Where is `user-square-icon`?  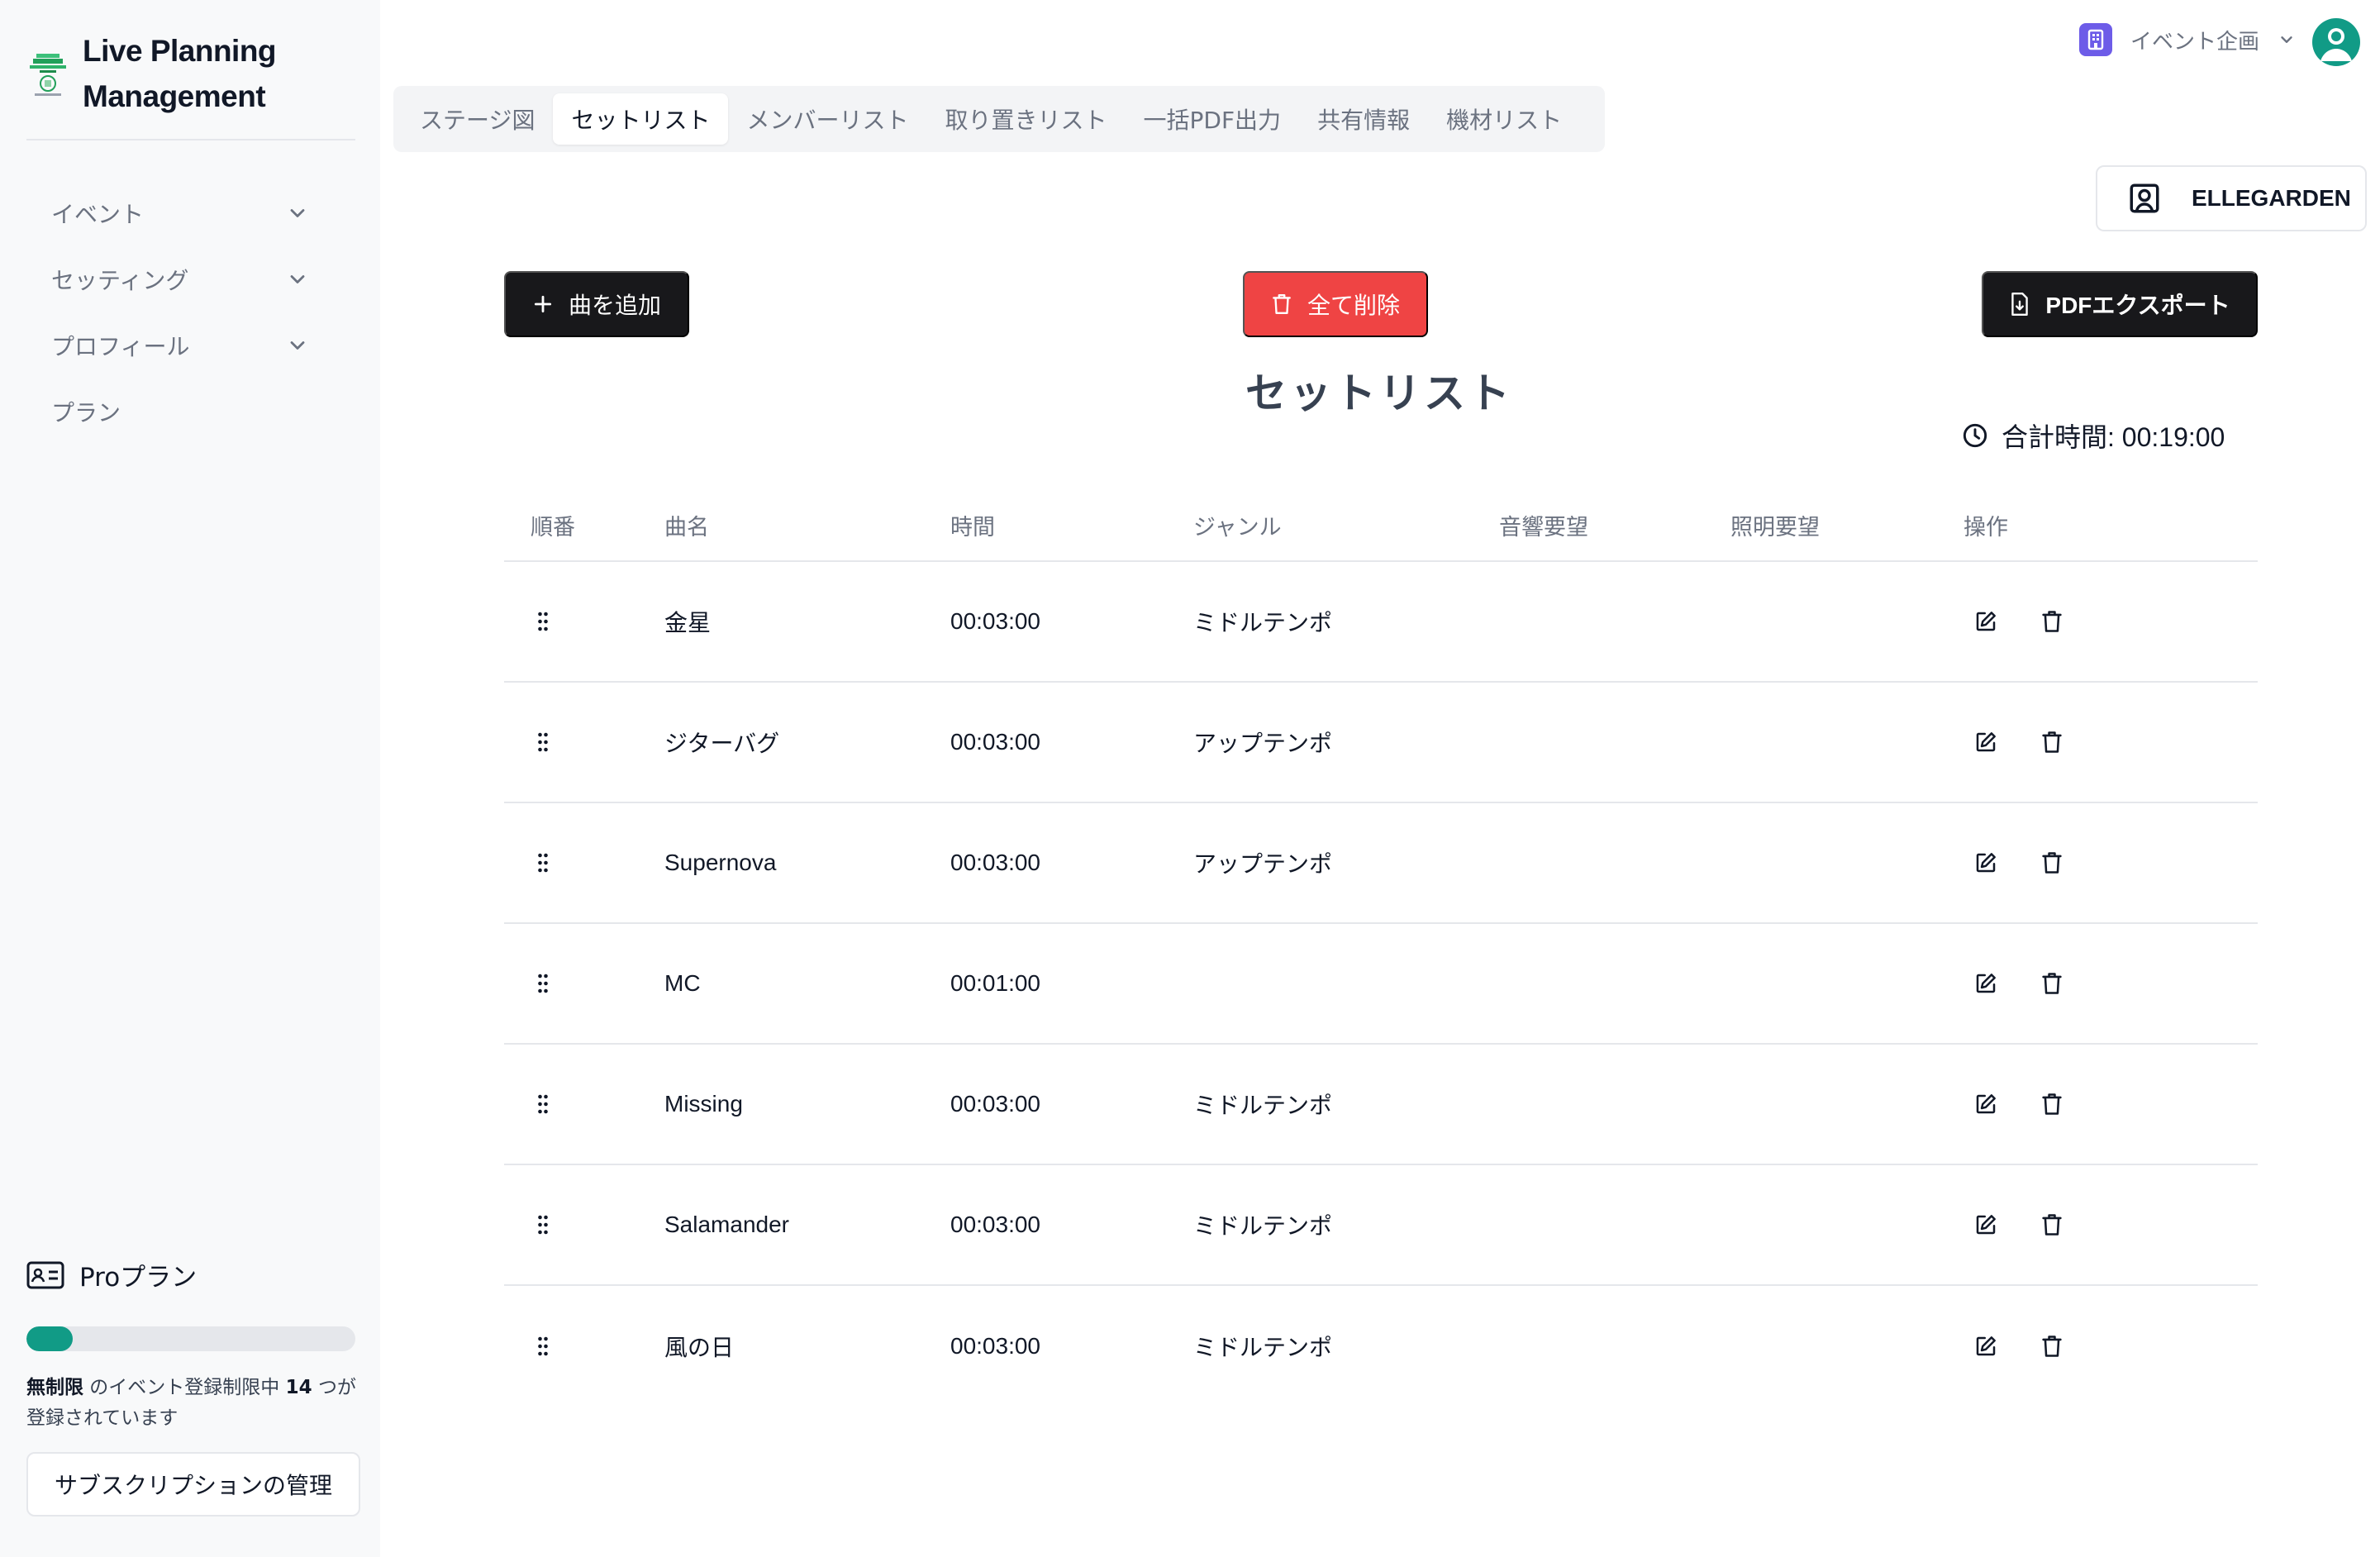
user-square-icon is located at coordinates (2144, 198).